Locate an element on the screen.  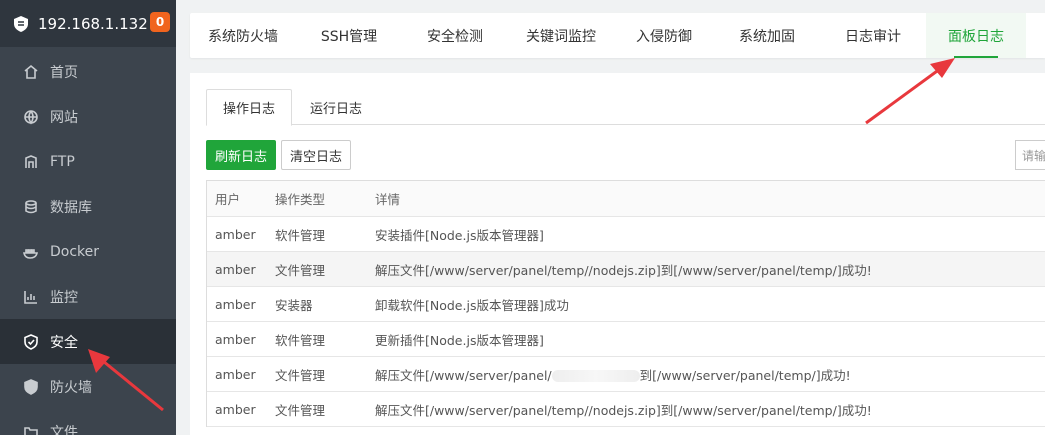
server-header: 192.168.1.132 0 is located at coordinates (88, 23).